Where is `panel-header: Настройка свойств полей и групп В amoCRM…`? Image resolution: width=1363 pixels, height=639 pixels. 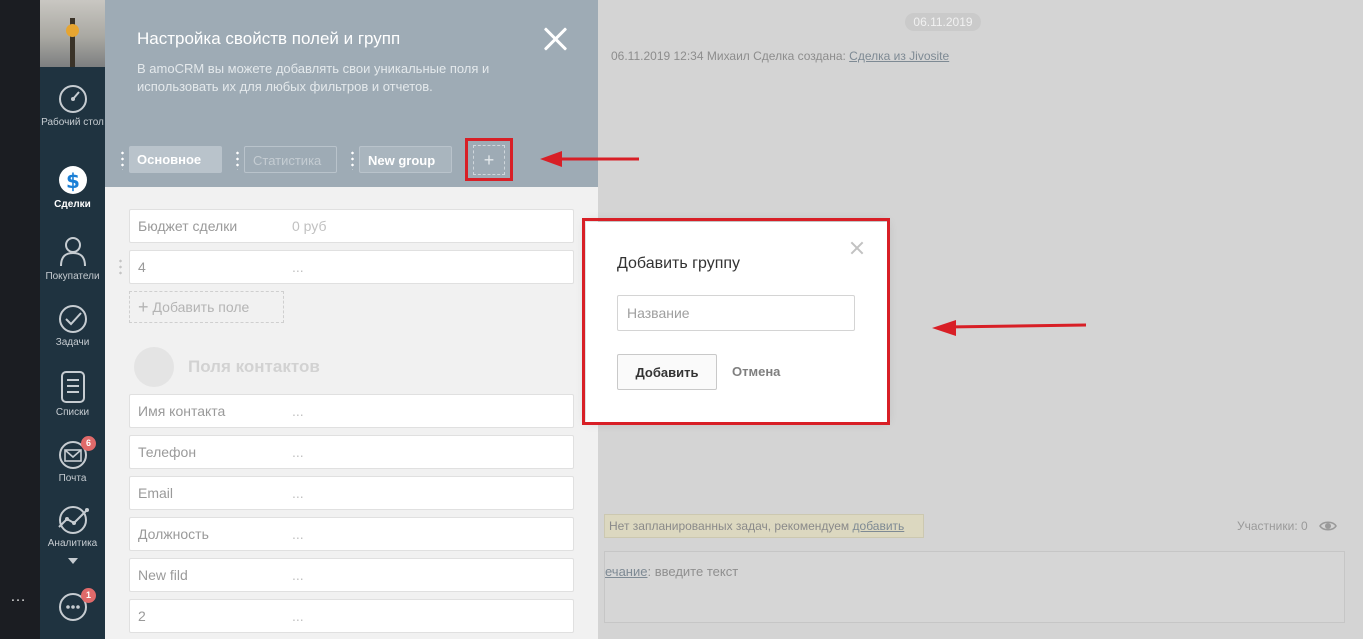 panel-header: Настройка свойств полей и групп В amoCRM… is located at coordinates (351, 93).